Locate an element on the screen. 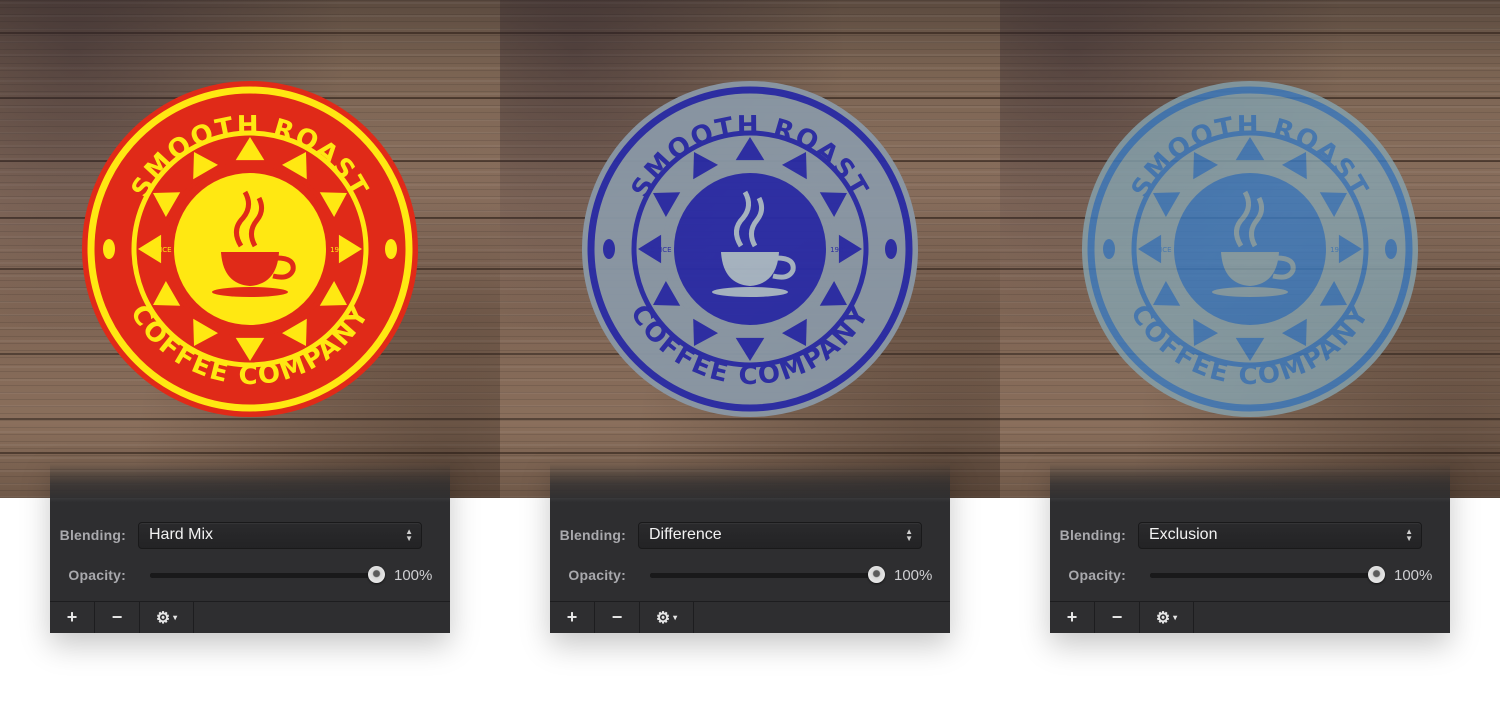 The height and width of the screenshot is (703, 1500). blending-mode-value: Difference is located at coordinates (685, 534).